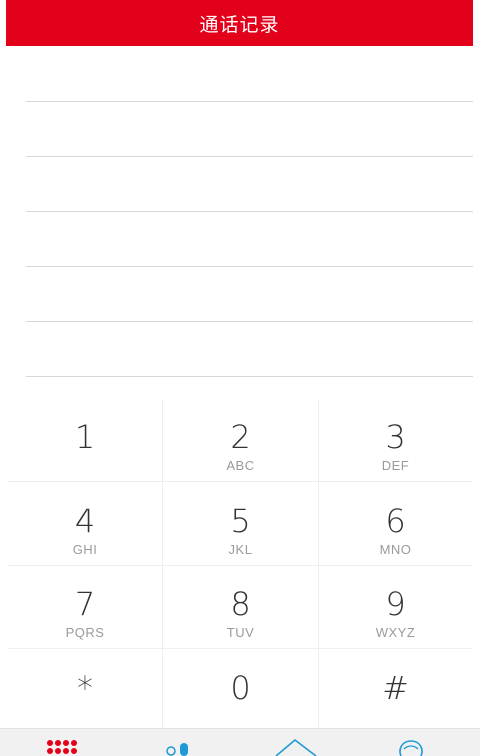  Describe the element at coordinates (180, 742) in the screenshot. I see `tab-contacts` at that location.